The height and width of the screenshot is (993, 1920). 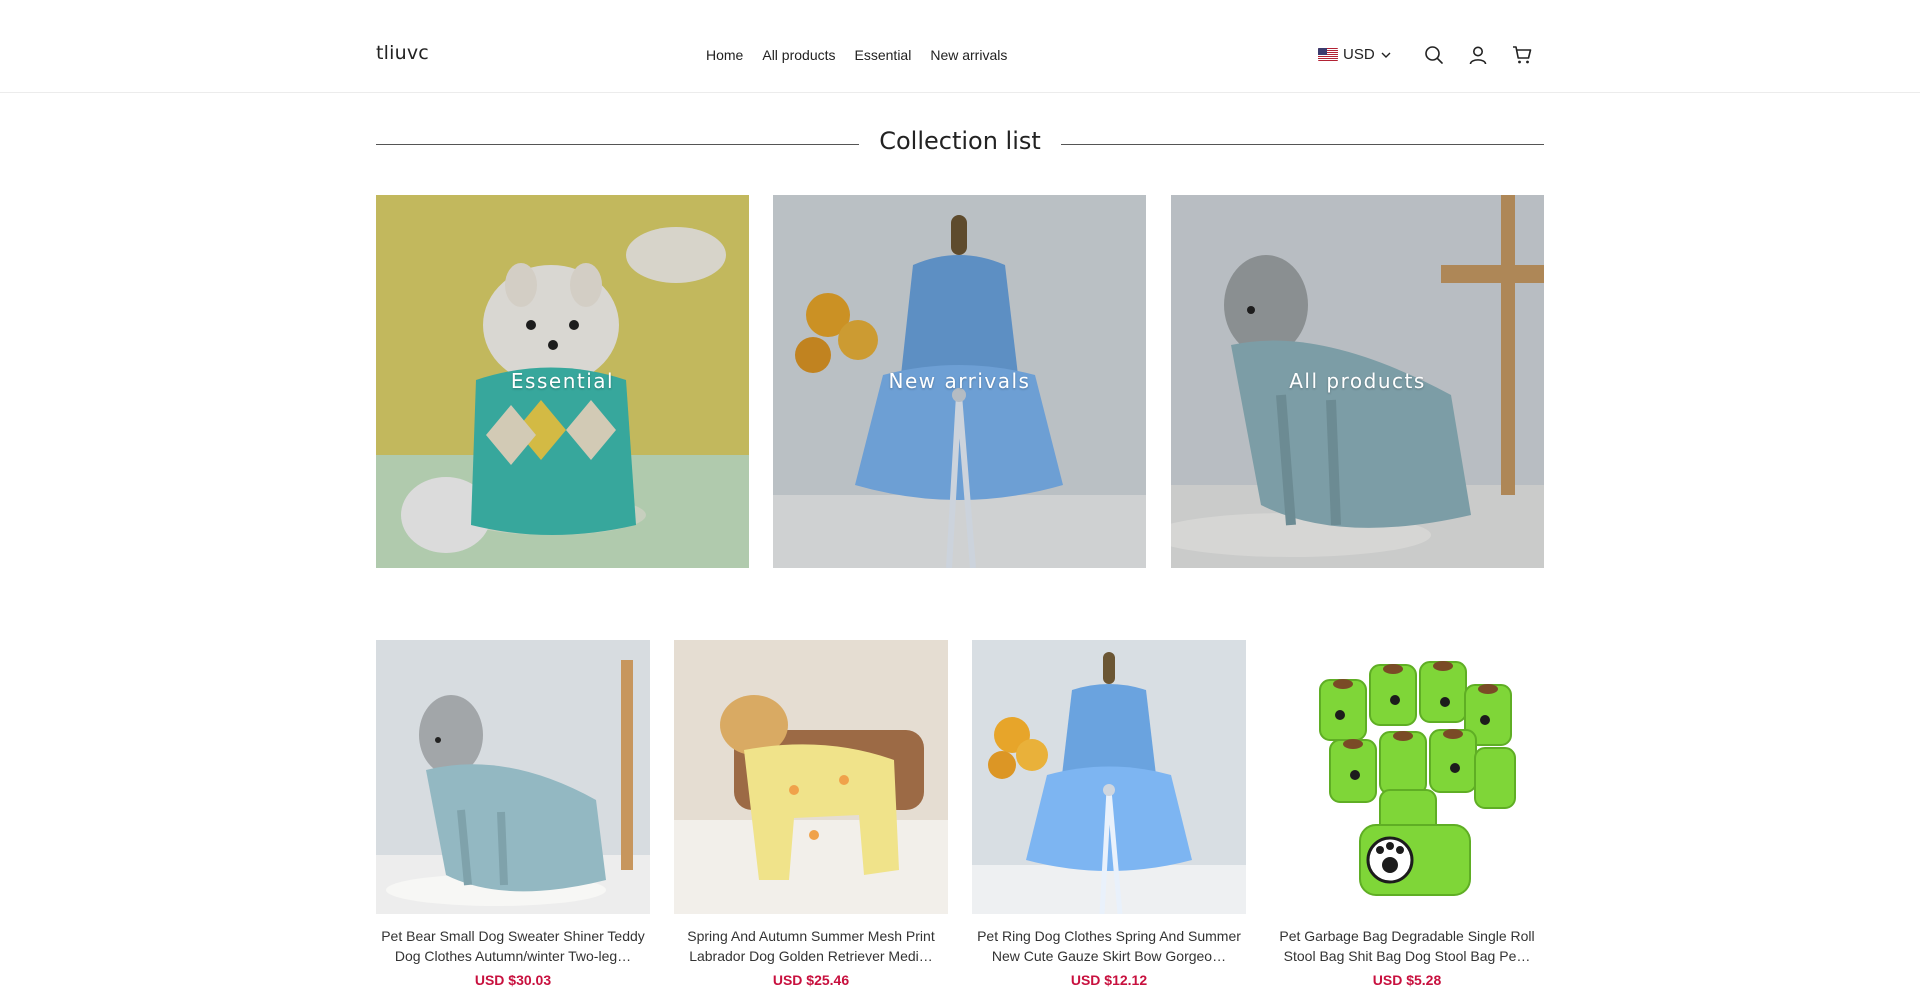 I want to click on product-price: USD $25.46, so click(x=811, y=980).